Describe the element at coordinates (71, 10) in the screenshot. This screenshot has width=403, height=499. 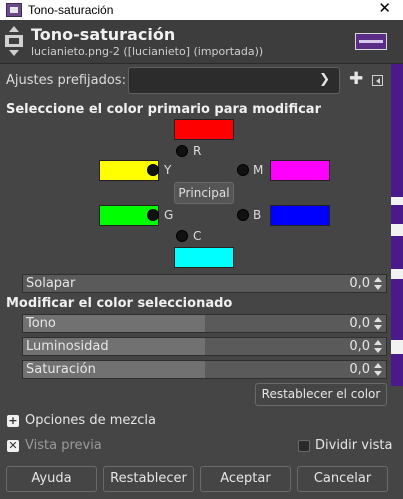
I see `window-title: Tono-saturación` at that location.